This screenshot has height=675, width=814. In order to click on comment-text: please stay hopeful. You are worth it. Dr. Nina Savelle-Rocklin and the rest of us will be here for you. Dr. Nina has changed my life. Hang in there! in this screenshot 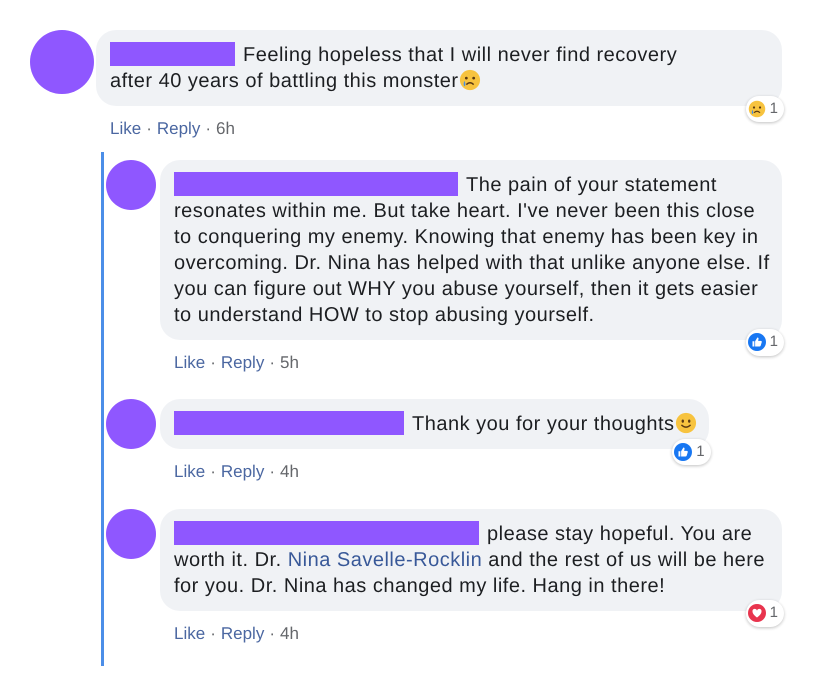, I will do `click(470, 559)`.